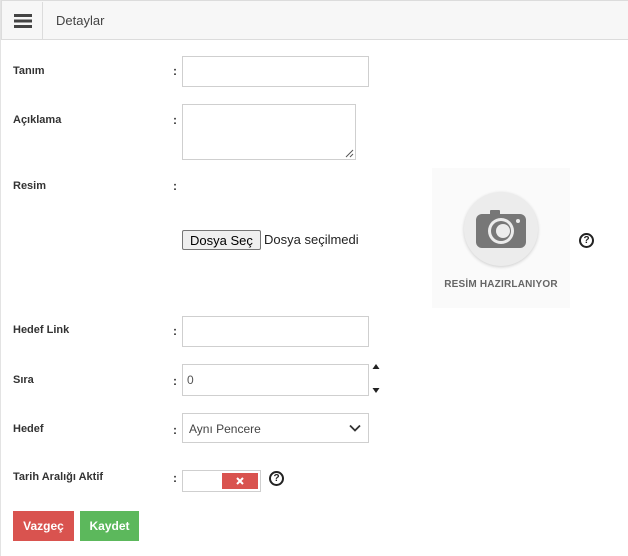  I want to click on camera-icon, so click(501, 229).